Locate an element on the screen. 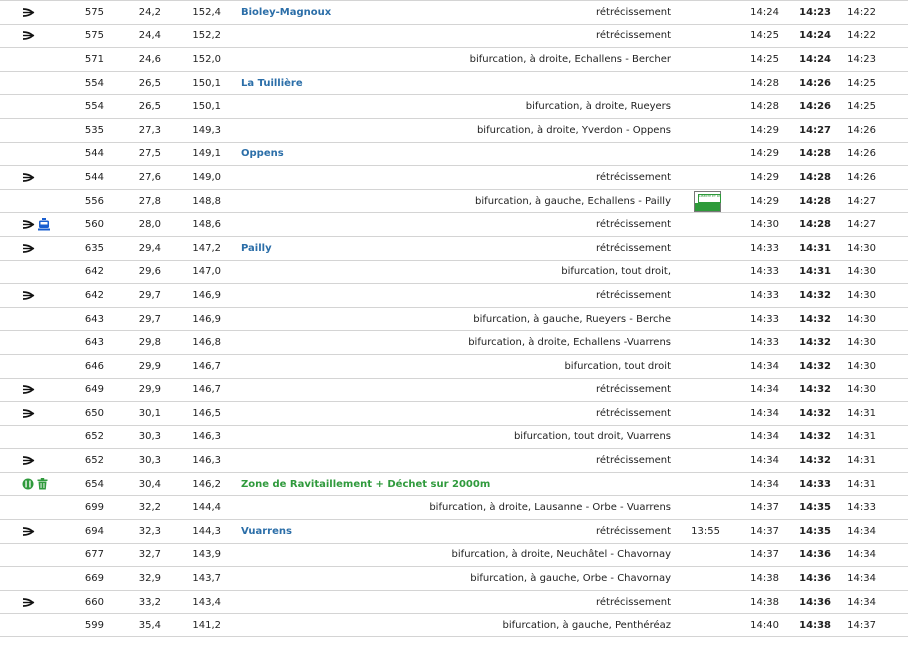  altitude: 694 is located at coordinates (94, 531).